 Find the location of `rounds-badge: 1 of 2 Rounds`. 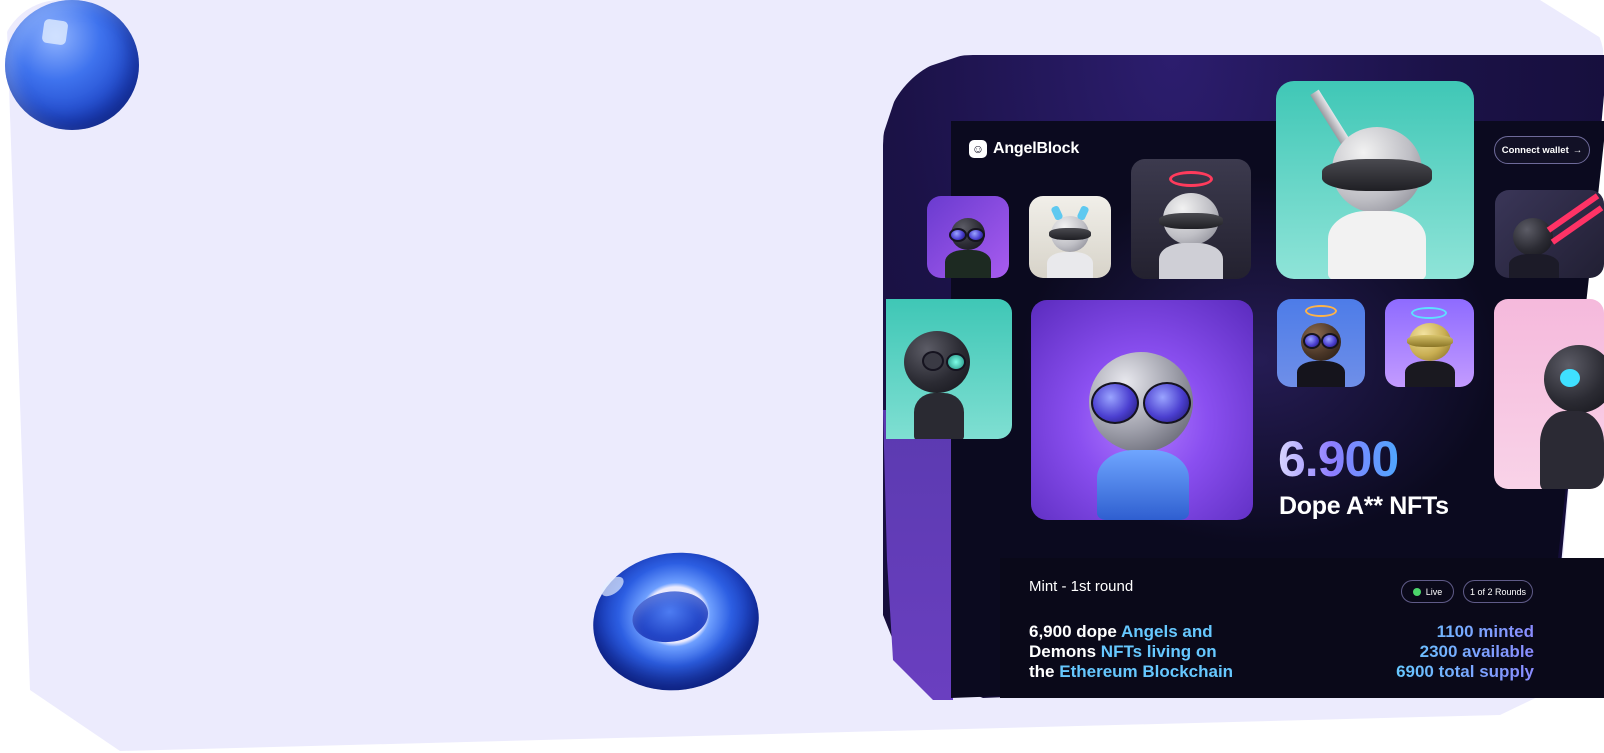

rounds-badge: 1 of 2 Rounds is located at coordinates (1498, 591).